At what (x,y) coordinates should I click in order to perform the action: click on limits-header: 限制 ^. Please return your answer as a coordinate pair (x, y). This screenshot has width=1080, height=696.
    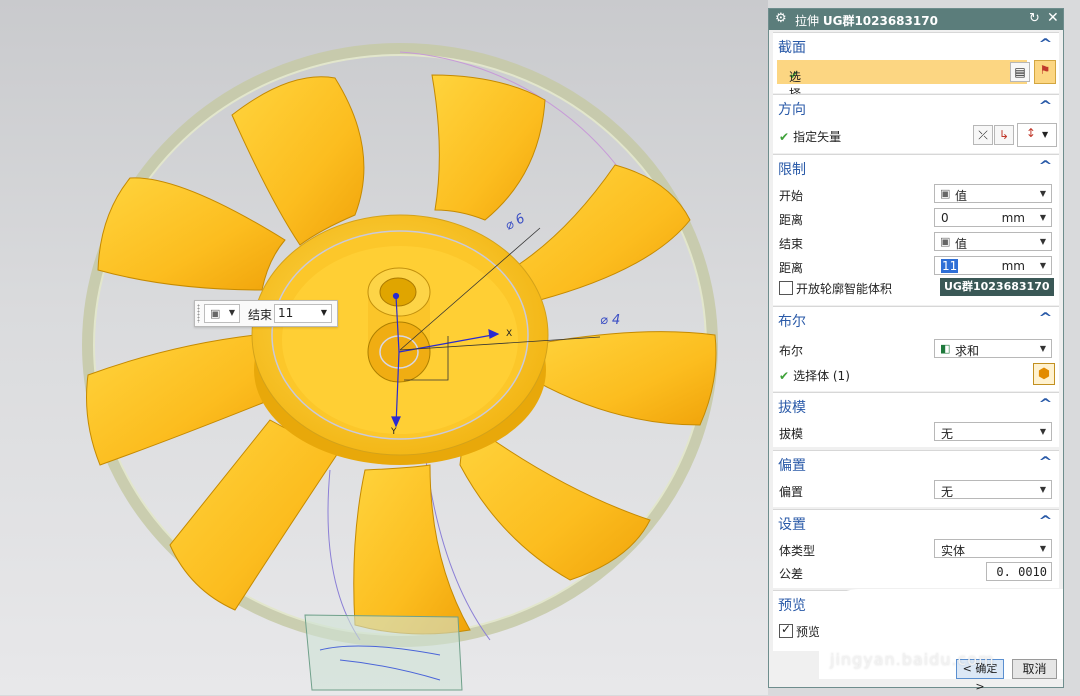
    Looking at the image, I should click on (916, 167).